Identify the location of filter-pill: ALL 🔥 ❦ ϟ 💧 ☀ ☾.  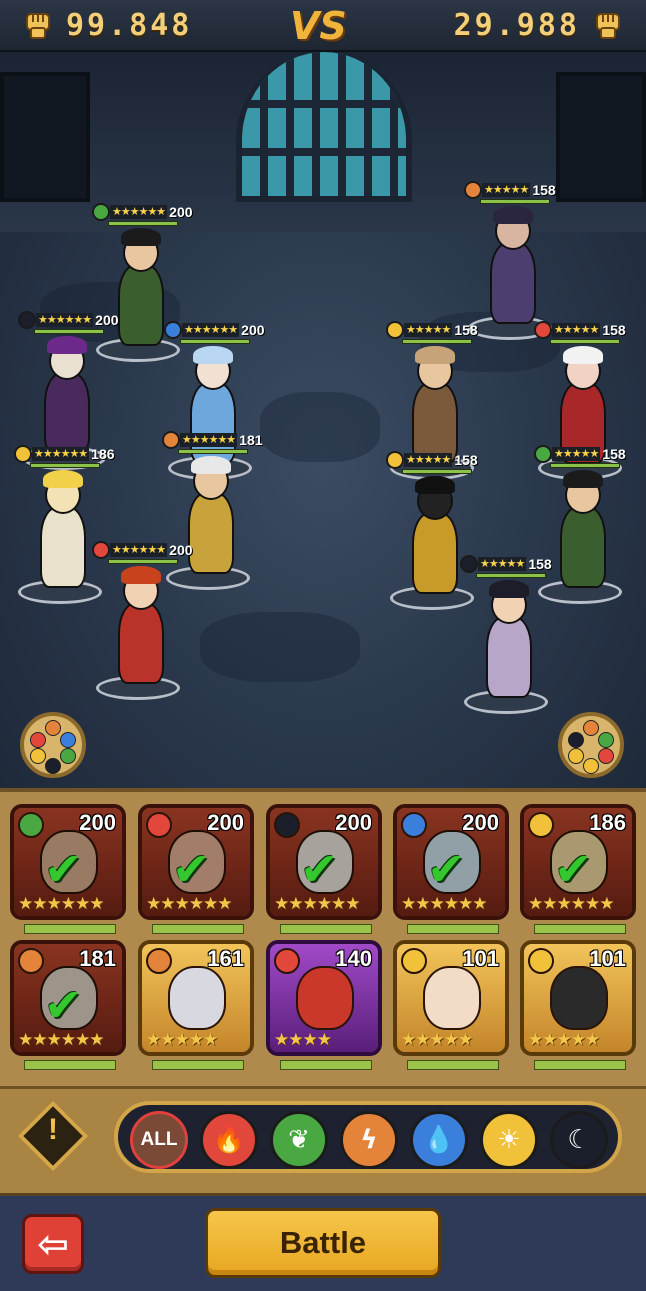
(368, 1137).